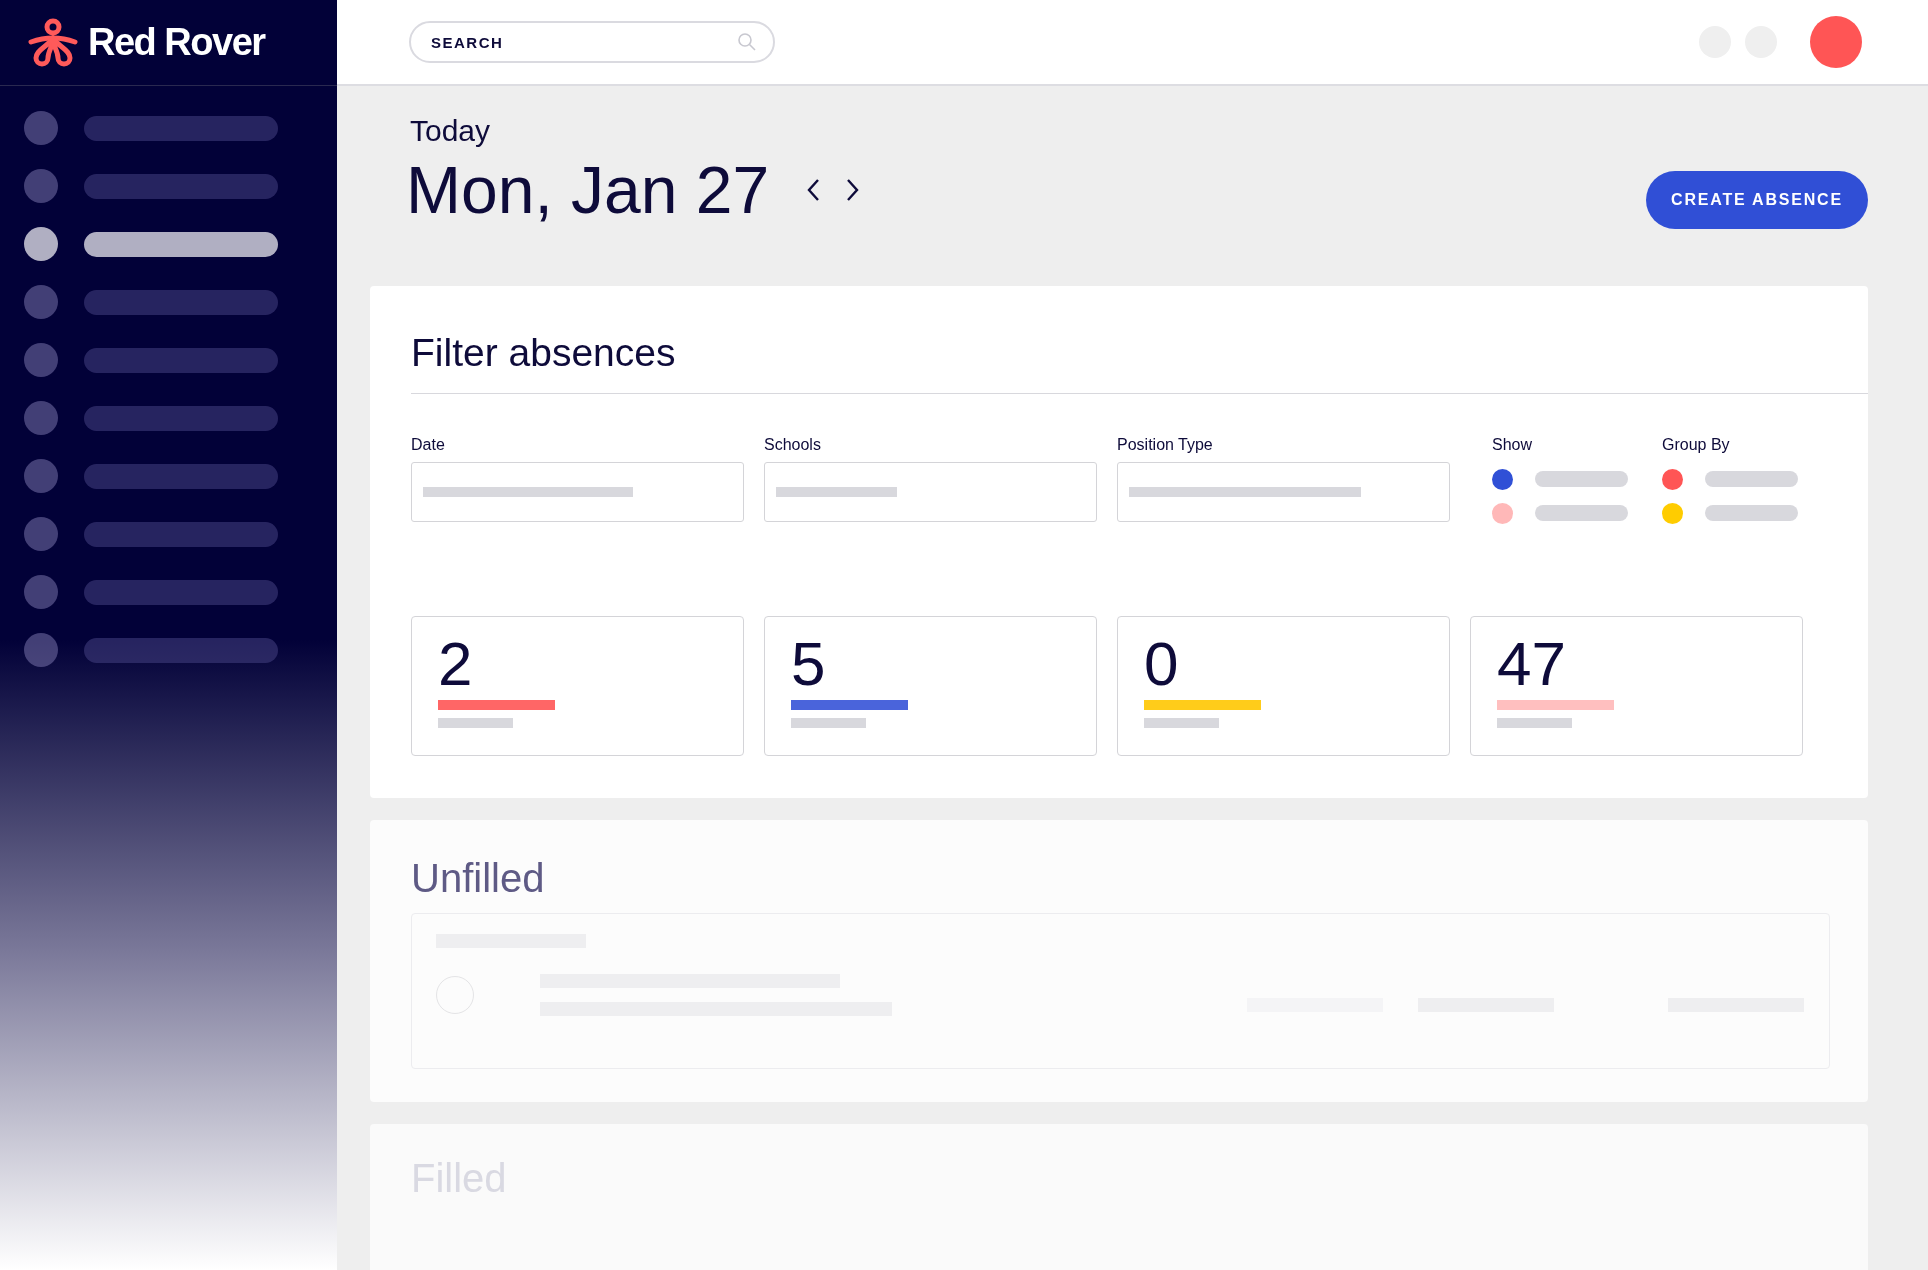  I want to click on stat-value: 47, so click(1532, 664).